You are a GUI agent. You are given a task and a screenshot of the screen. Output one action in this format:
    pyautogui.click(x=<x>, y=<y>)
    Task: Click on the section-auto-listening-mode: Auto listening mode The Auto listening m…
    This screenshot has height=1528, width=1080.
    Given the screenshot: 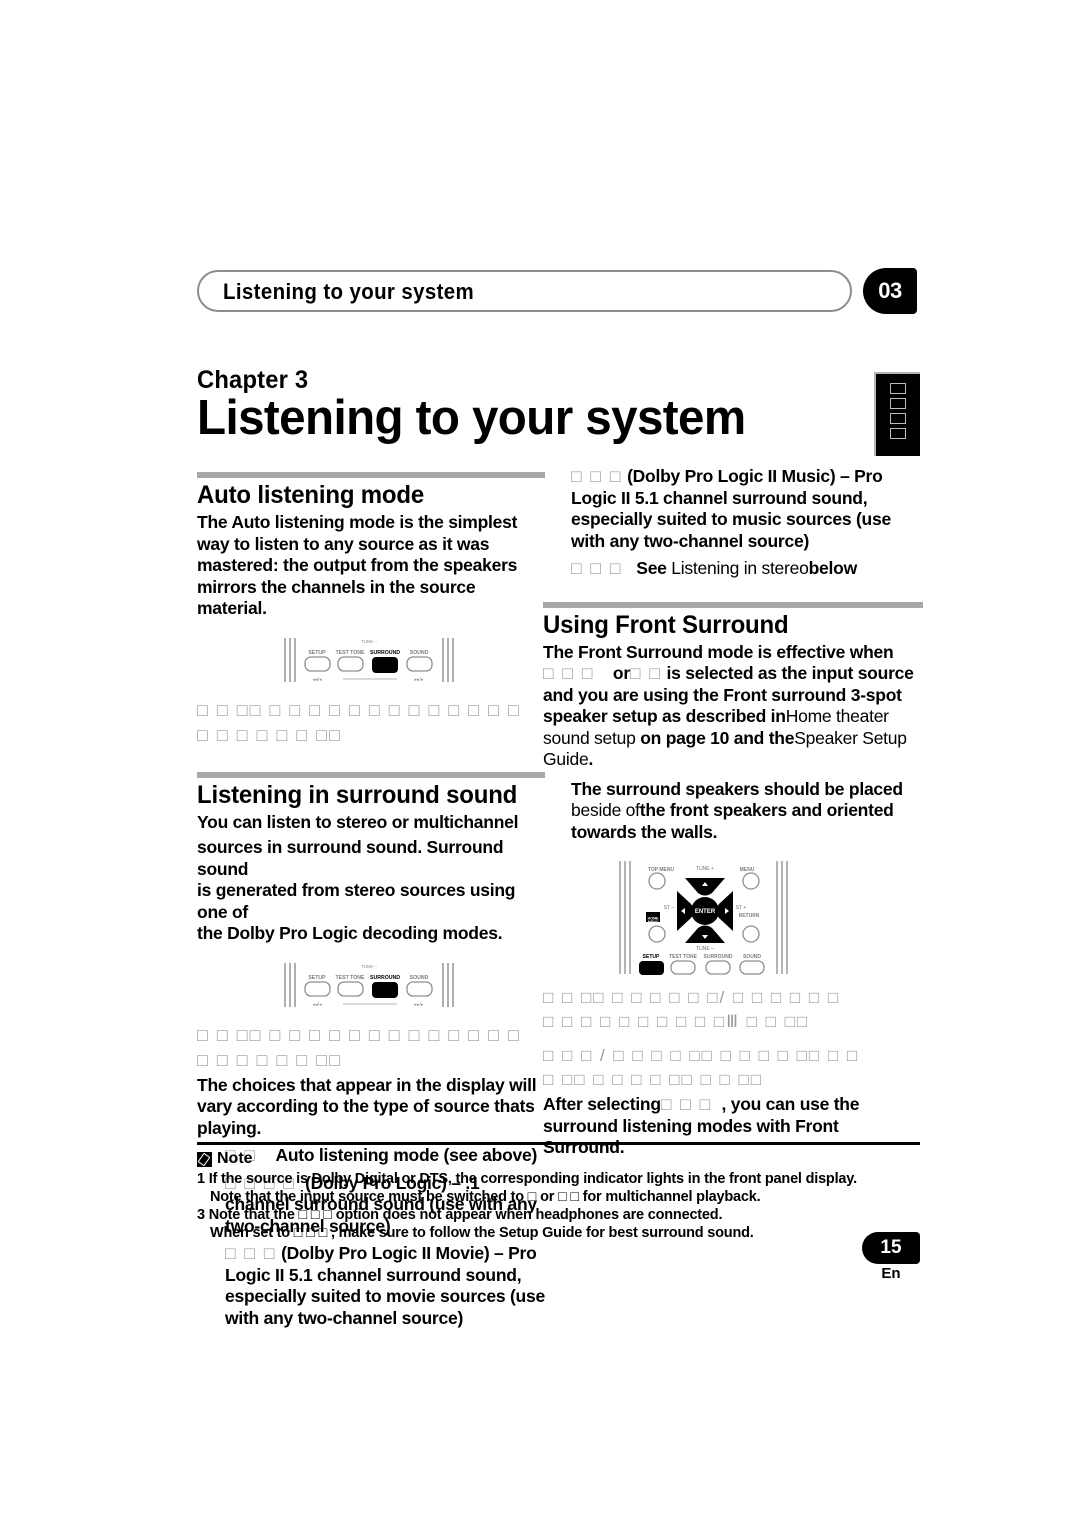 What is the action you would take?
    pyautogui.click(x=371, y=610)
    